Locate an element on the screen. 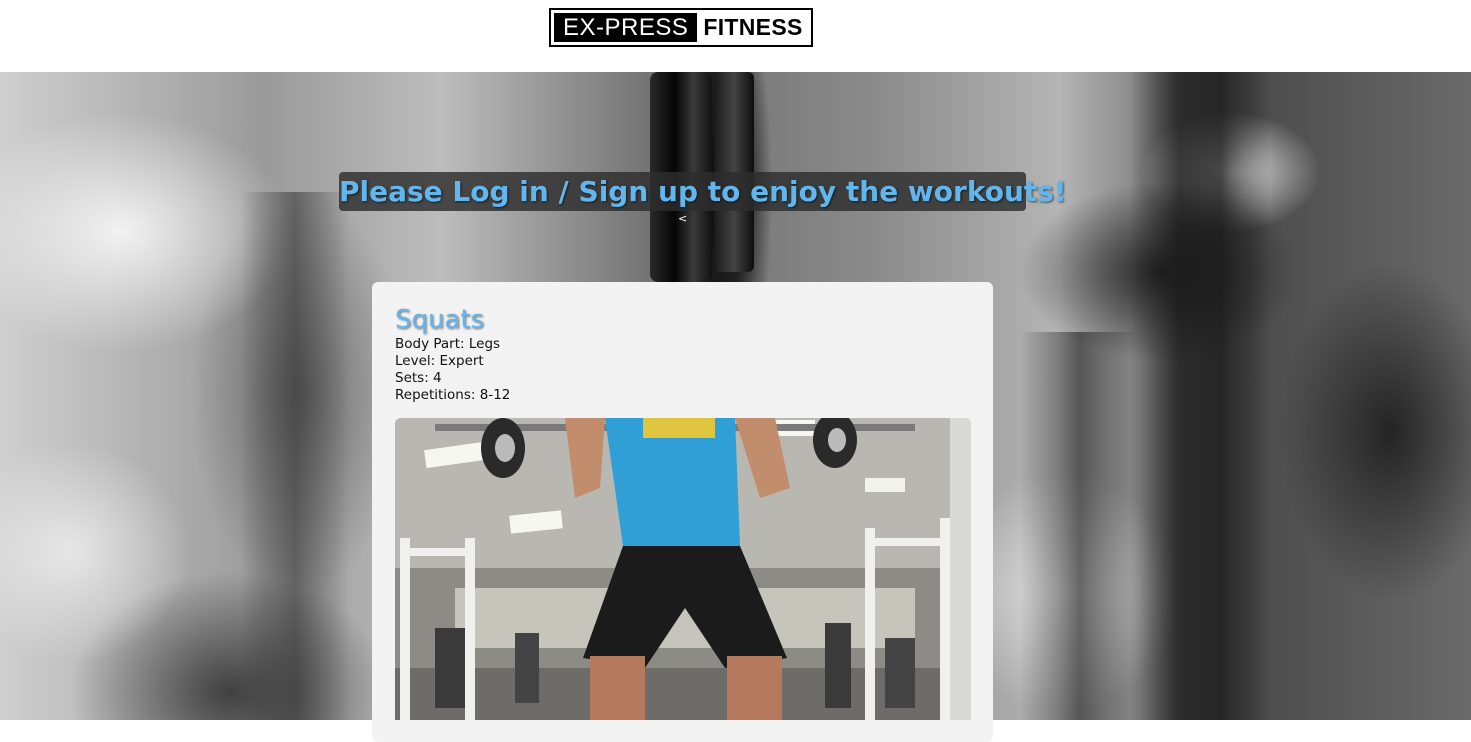  workout-level: Level: Expert is located at coordinates (439, 361).